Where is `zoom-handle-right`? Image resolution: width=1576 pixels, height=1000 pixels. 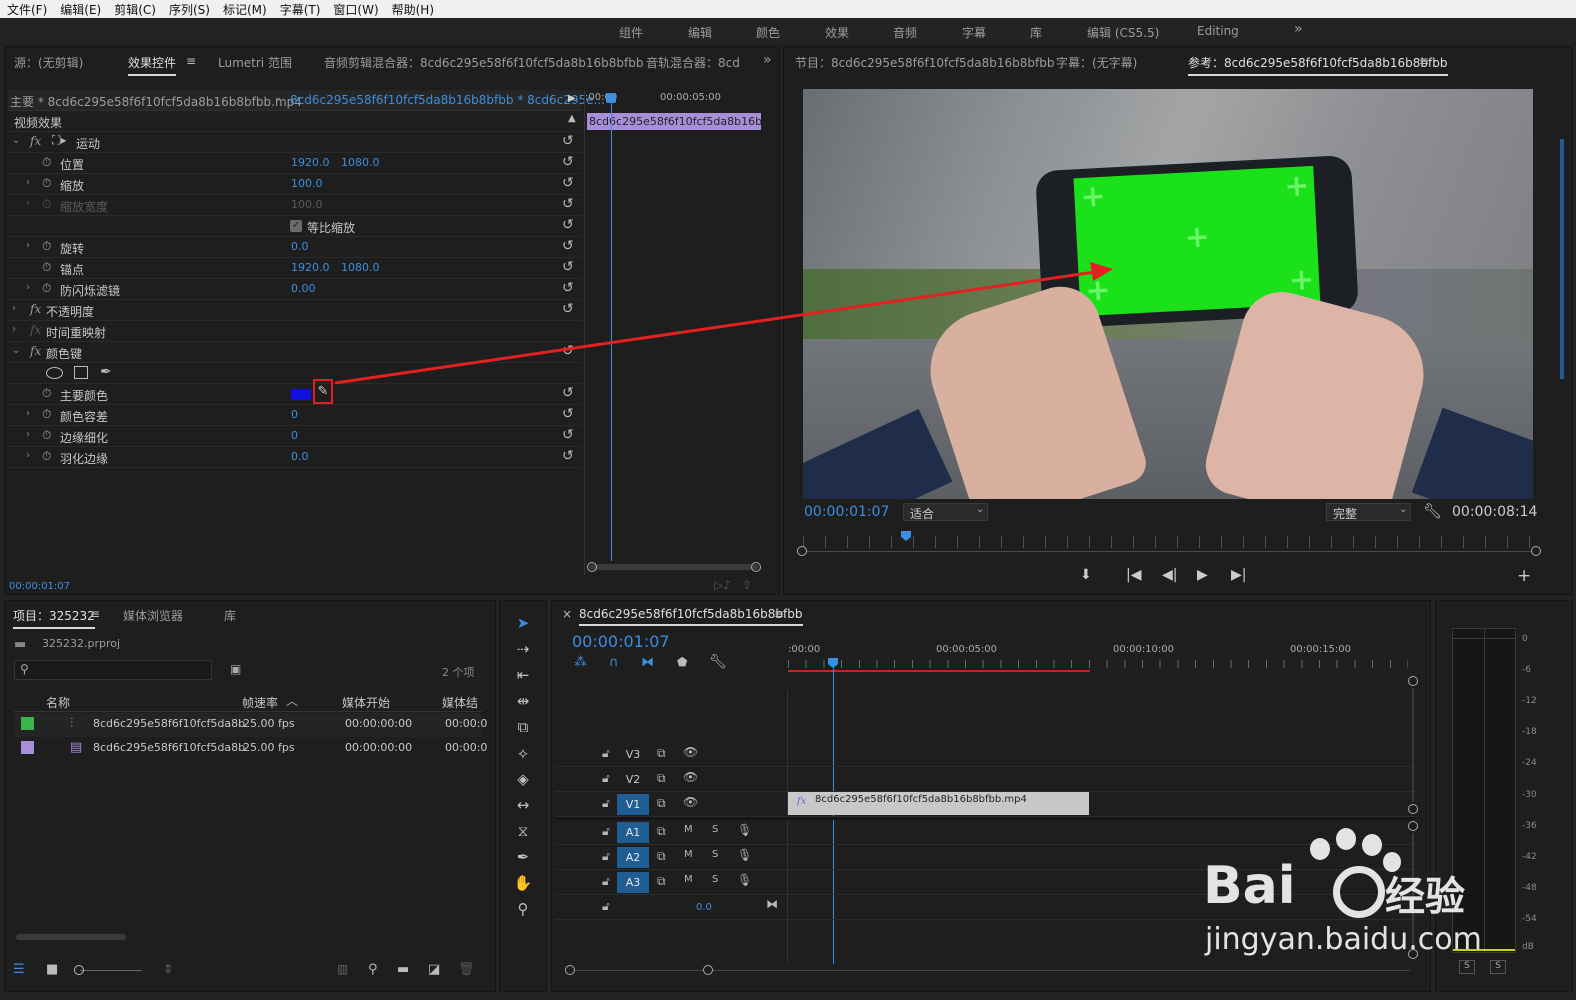
zoom-handle-right is located at coordinates (1536, 551).